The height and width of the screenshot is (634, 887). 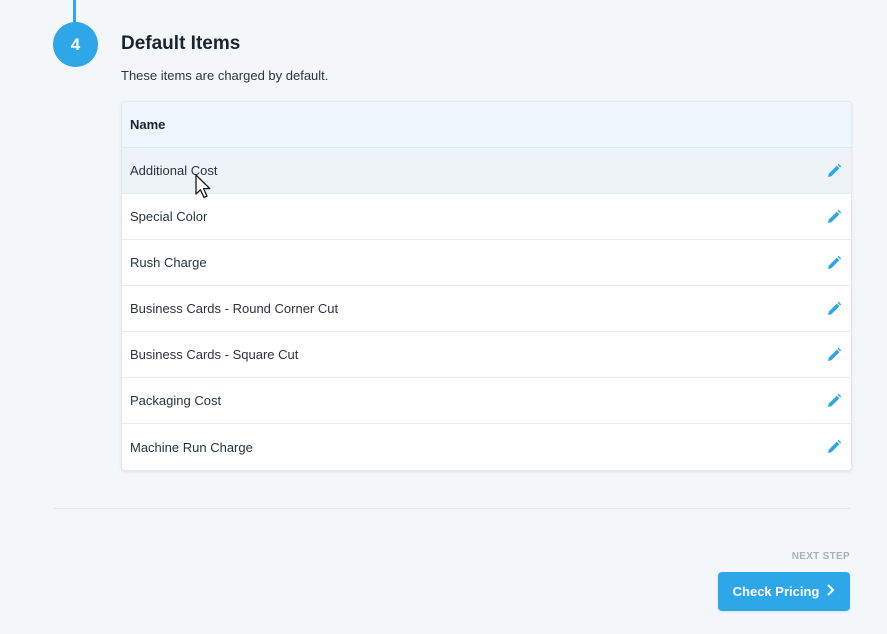 What do you see at coordinates (174, 170) in the screenshot?
I see `row-name: Additional Cost` at bounding box center [174, 170].